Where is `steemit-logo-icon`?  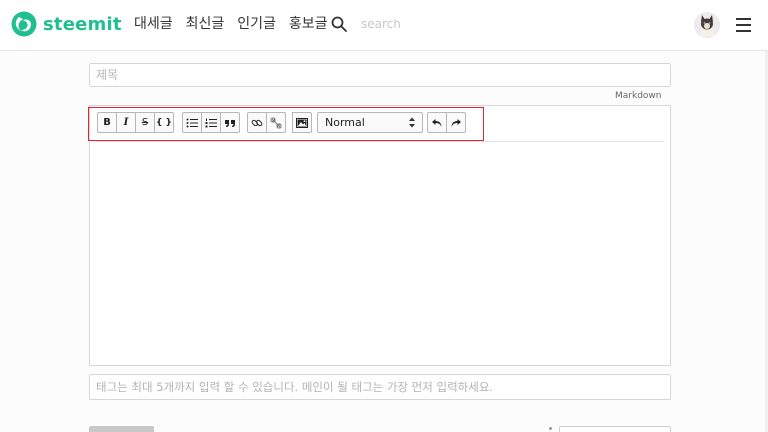 steemit-logo-icon is located at coordinates (24, 24).